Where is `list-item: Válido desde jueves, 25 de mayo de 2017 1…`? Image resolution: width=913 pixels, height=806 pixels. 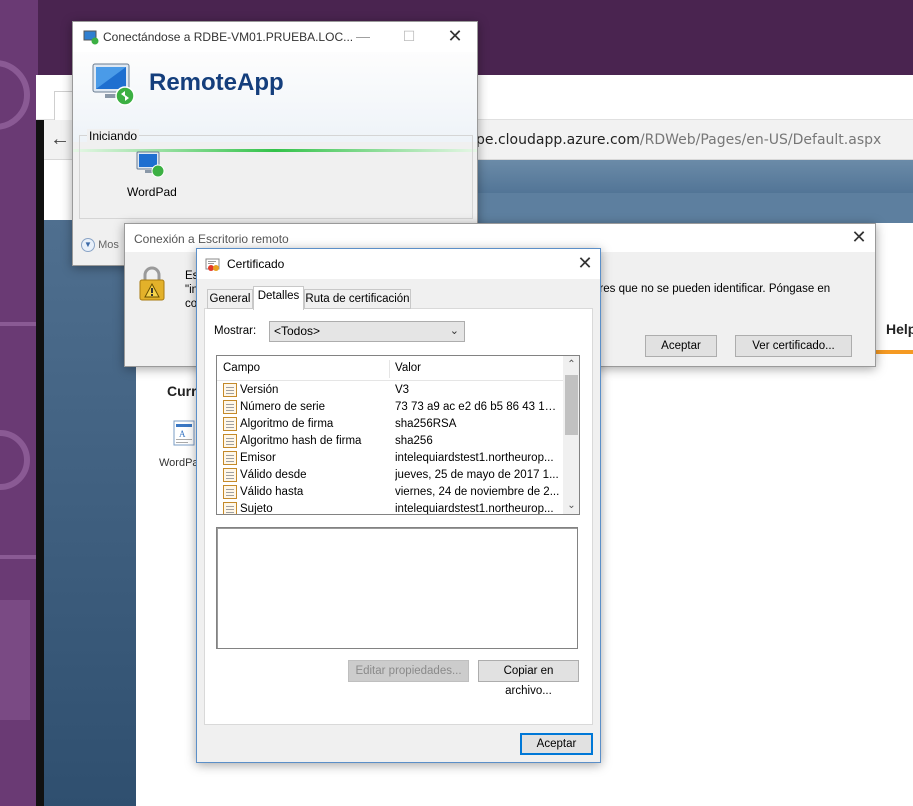
list-item: Válido desde jueves, 25 de mayo de 2017 1… is located at coordinates (390, 475).